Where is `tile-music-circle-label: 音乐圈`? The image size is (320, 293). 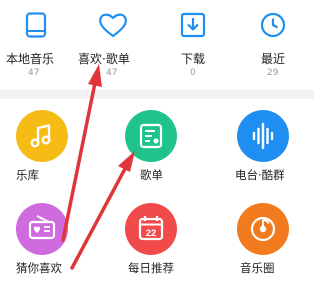 tile-music-circle-label: 音乐圈 is located at coordinates (257, 268).